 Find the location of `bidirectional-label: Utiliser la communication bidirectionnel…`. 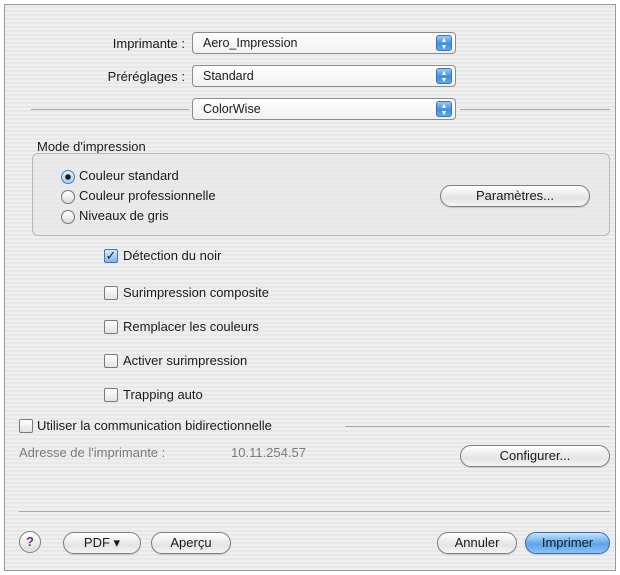

bidirectional-label: Utiliser la communication bidirectionnel… is located at coordinates (154, 425).